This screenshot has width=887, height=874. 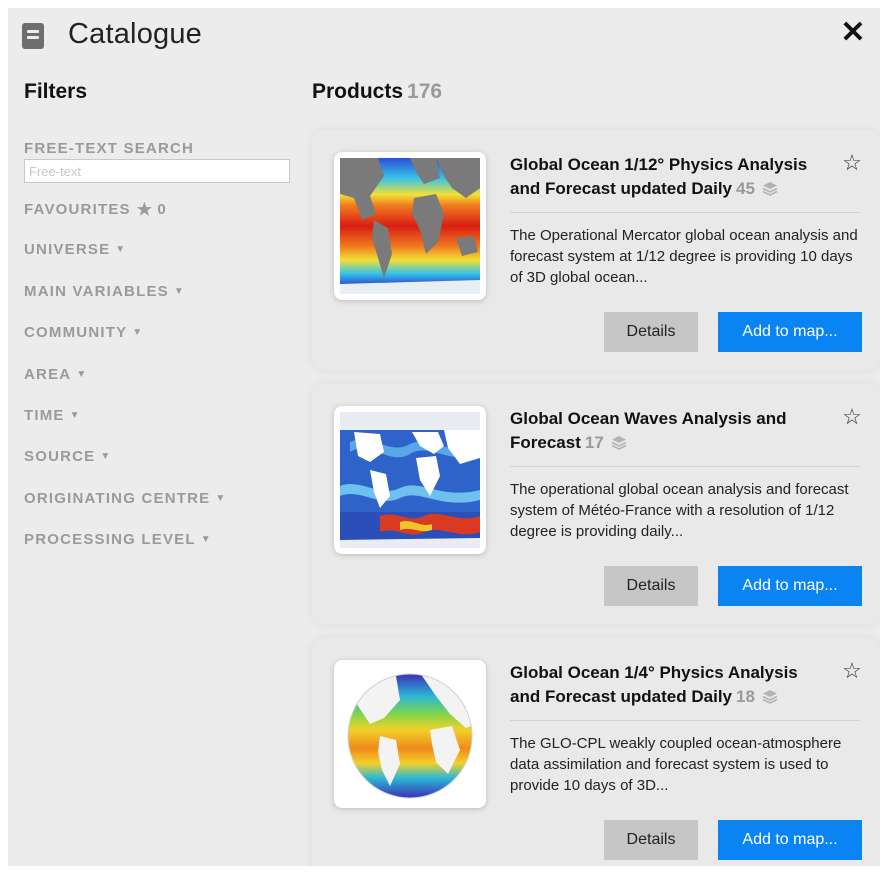 I want to click on filter-main-variables: MAIN VARIABLES ▼, so click(x=104, y=291).